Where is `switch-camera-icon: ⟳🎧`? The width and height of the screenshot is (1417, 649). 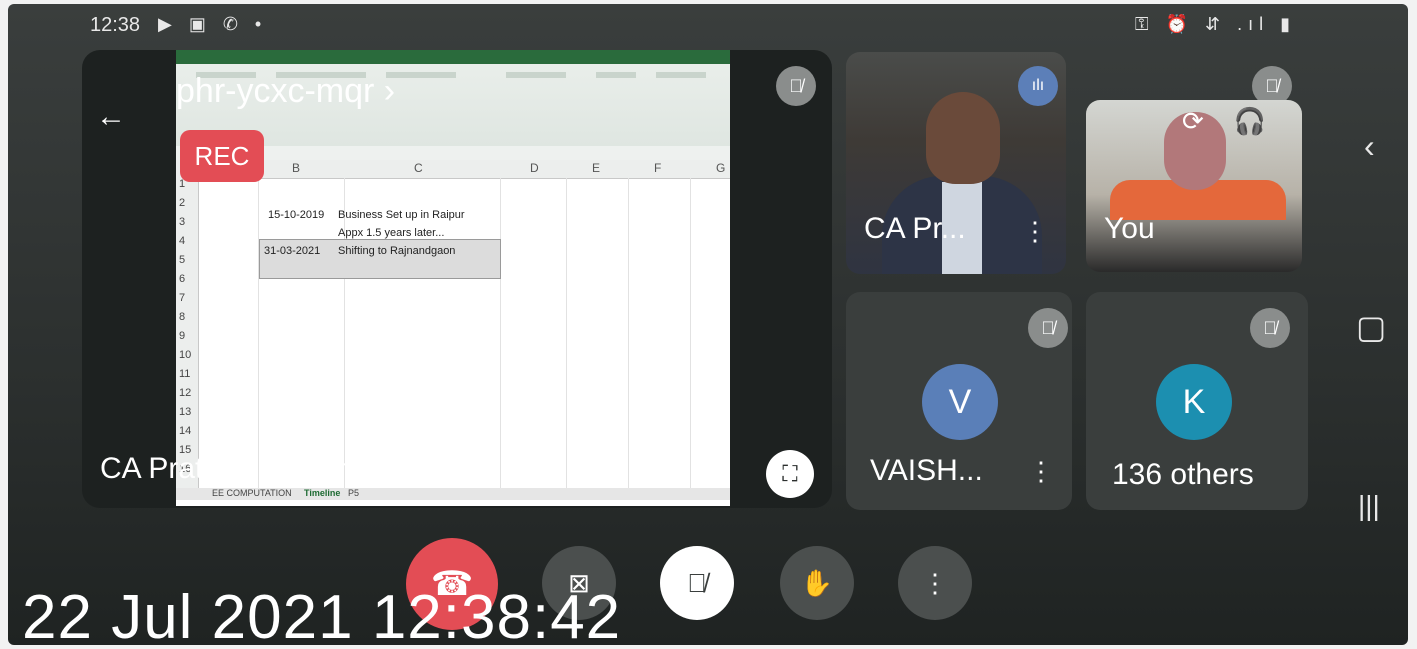
switch-camera-icon: ⟳🎧 is located at coordinates (1239, 121).